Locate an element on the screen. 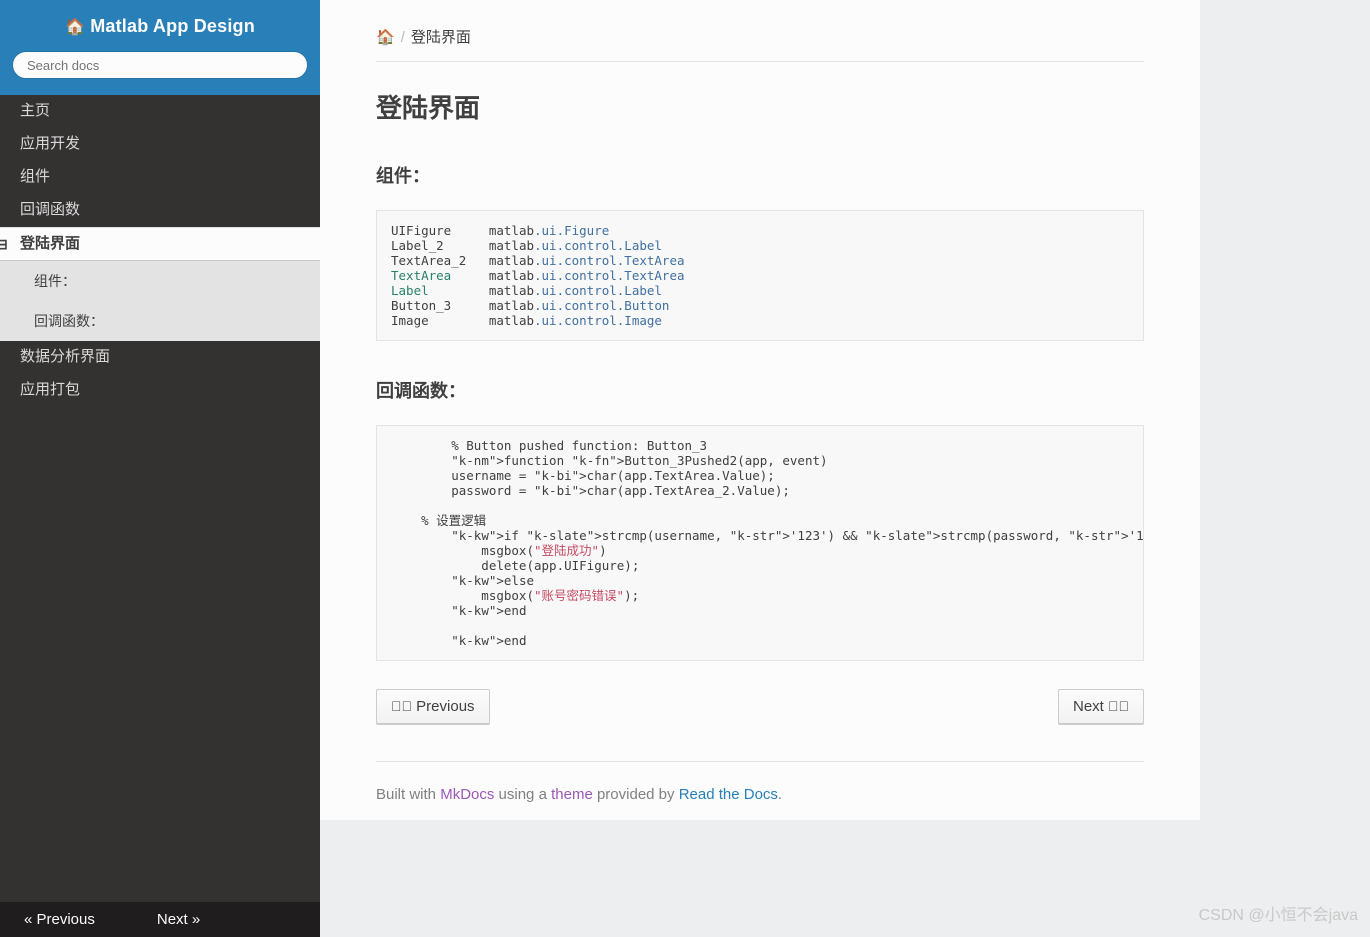 This screenshot has width=1370, height=937. sidebar-header: 🏠 Matlab App Design is located at coordinates (160, 47).